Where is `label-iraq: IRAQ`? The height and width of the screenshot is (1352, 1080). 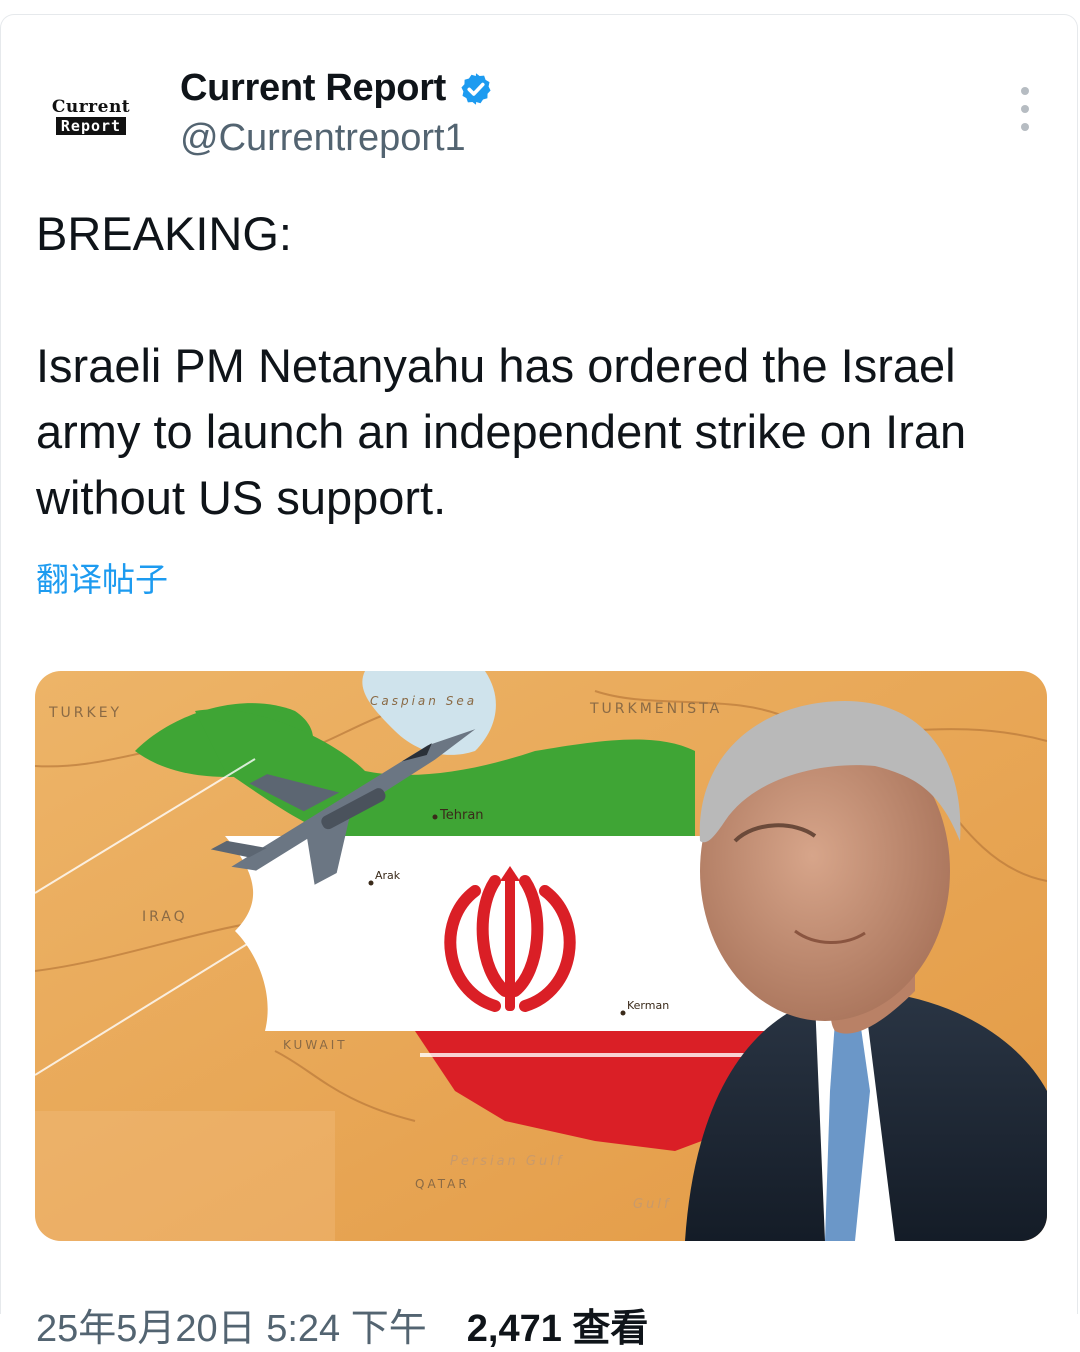 label-iraq: IRAQ is located at coordinates (165, 917).